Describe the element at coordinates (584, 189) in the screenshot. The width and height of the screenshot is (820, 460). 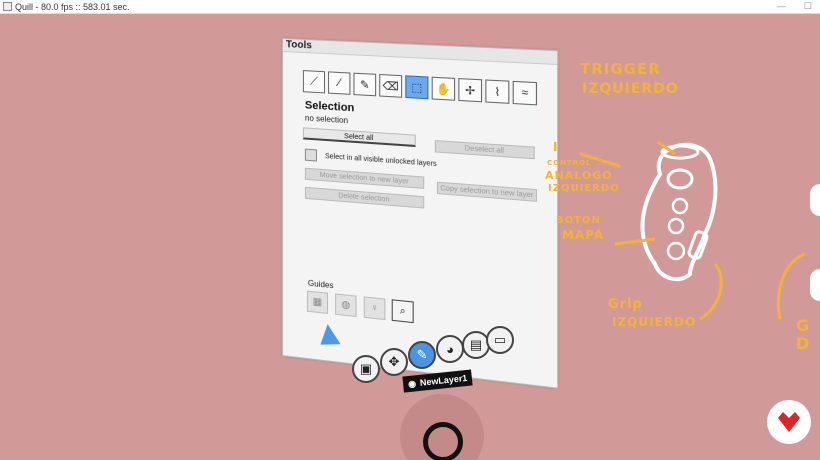
I see `annotation-izquierdo-2: IZQUIERDO` at that location.